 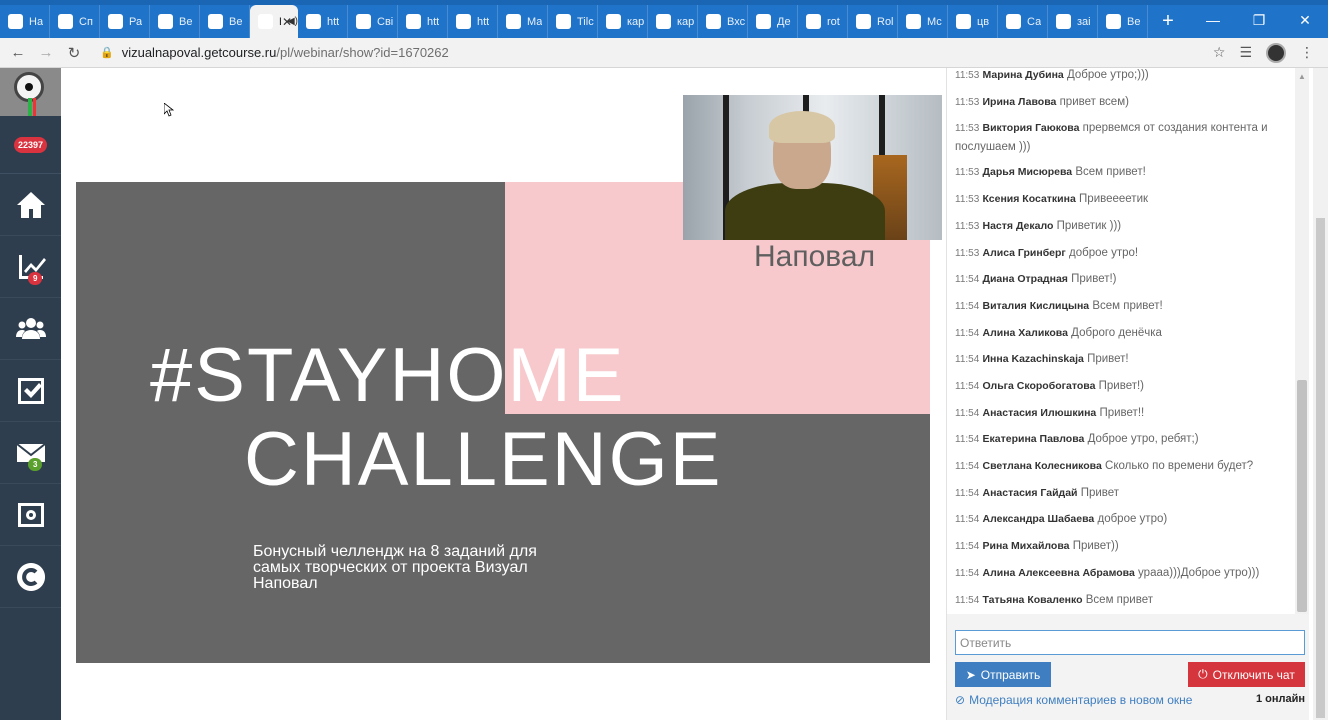 I want to click on back-icon: ←, so click(x=18, y=53).